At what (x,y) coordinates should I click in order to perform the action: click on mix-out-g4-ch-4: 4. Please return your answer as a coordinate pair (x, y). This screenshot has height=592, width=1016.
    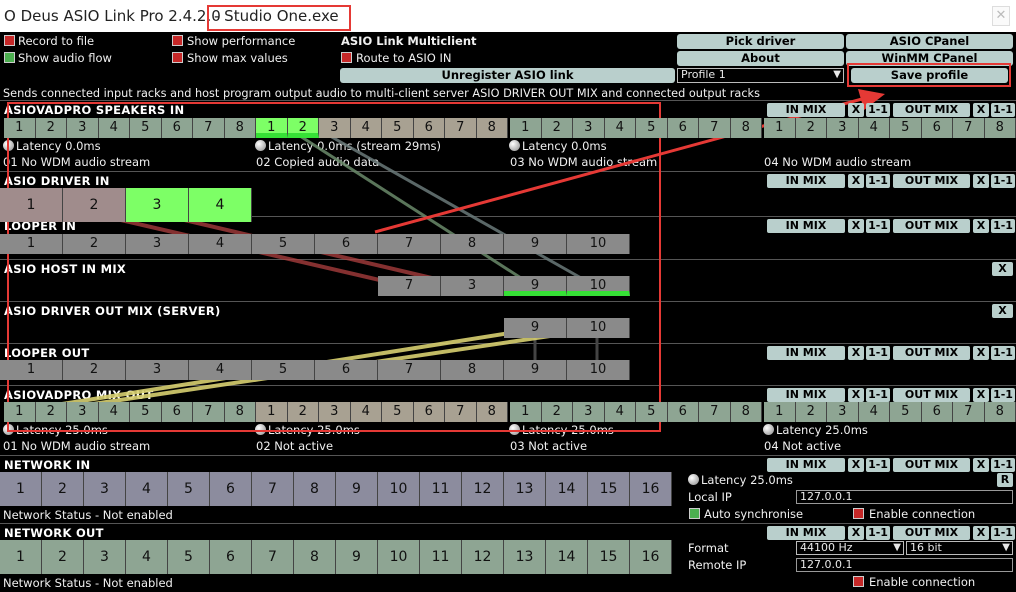
    Looking at the image, I should click on (874, 412).